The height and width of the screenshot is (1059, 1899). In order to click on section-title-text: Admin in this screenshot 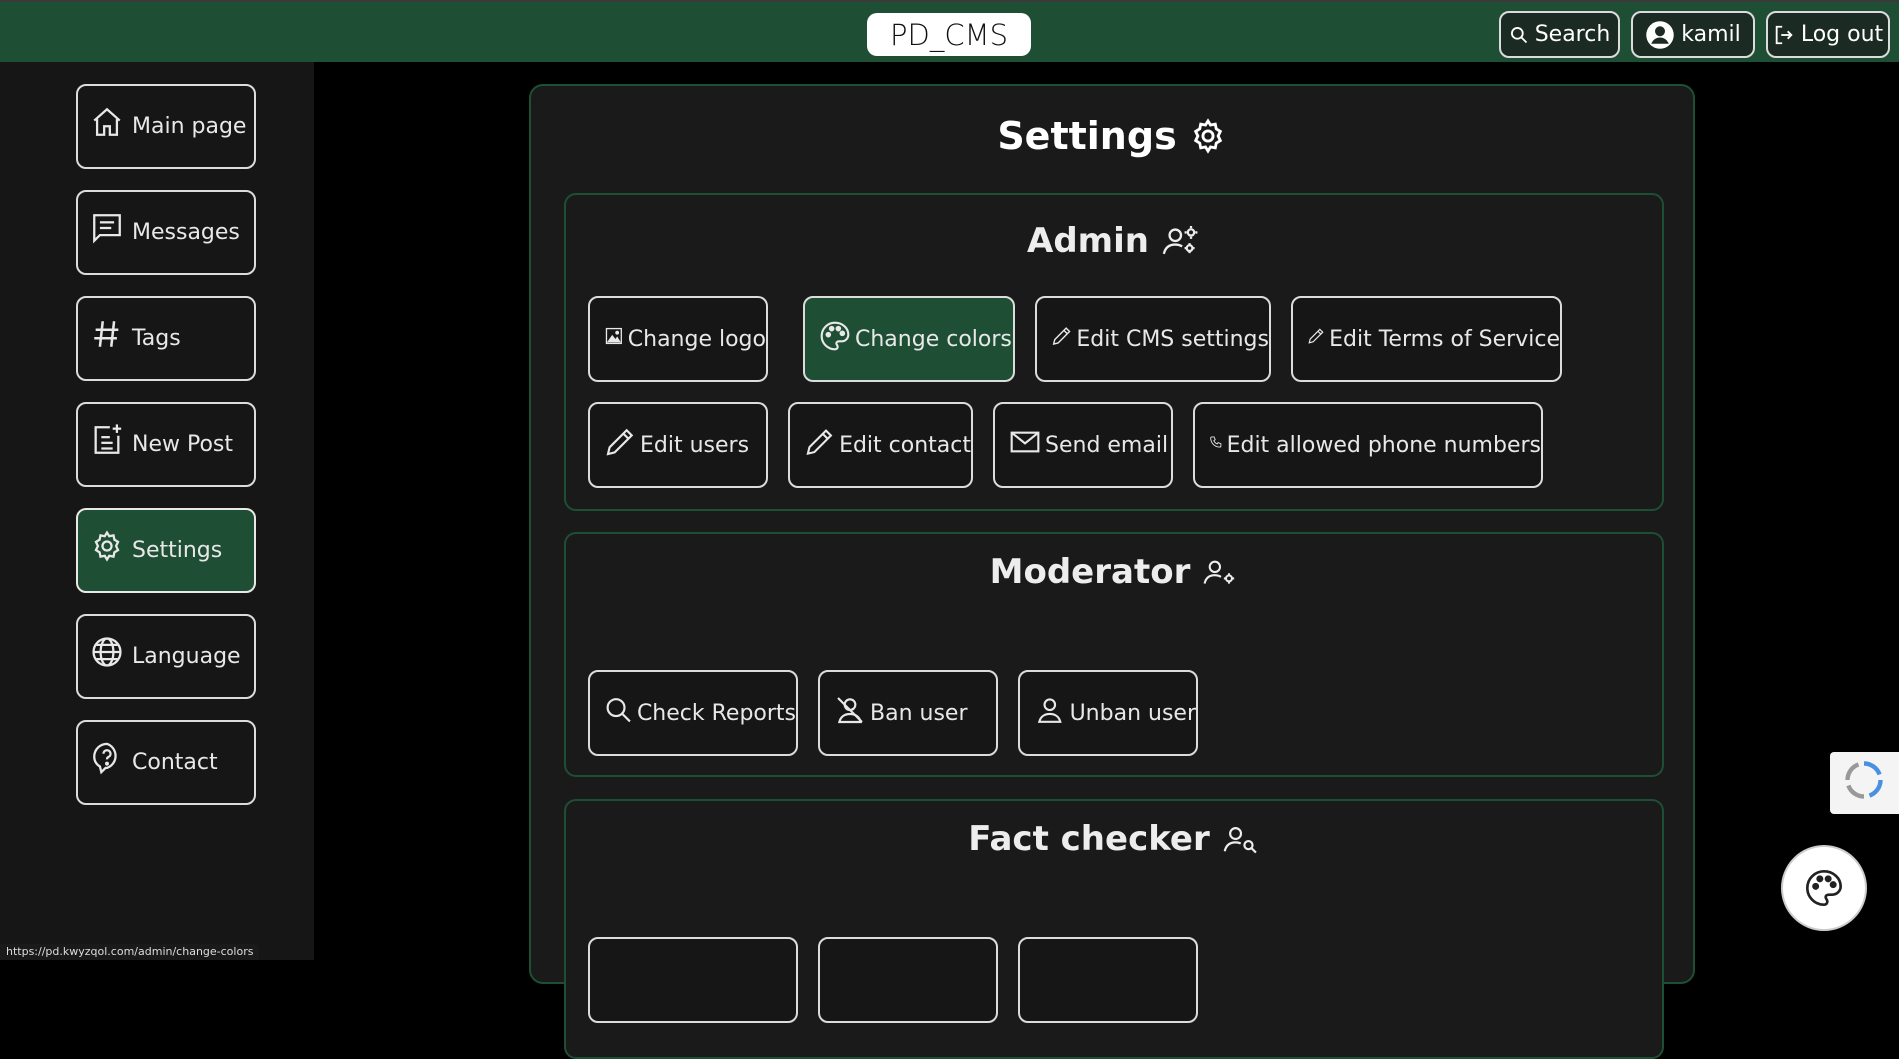, I will do `click(1088, 241)`.